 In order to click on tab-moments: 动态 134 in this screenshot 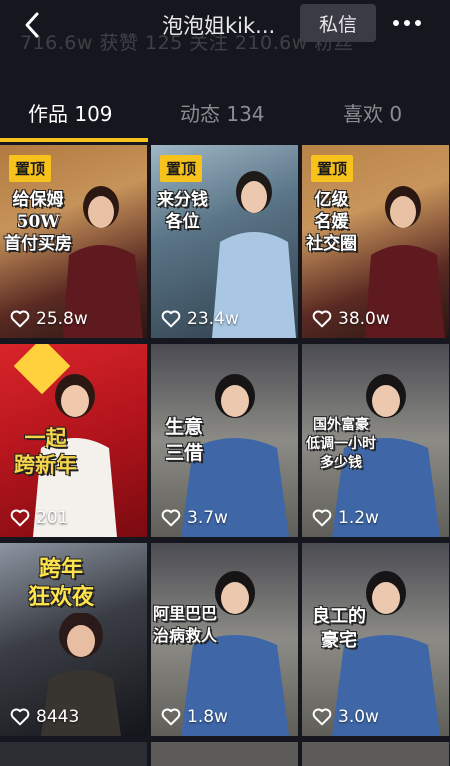, I will do `click(222, 112)`.